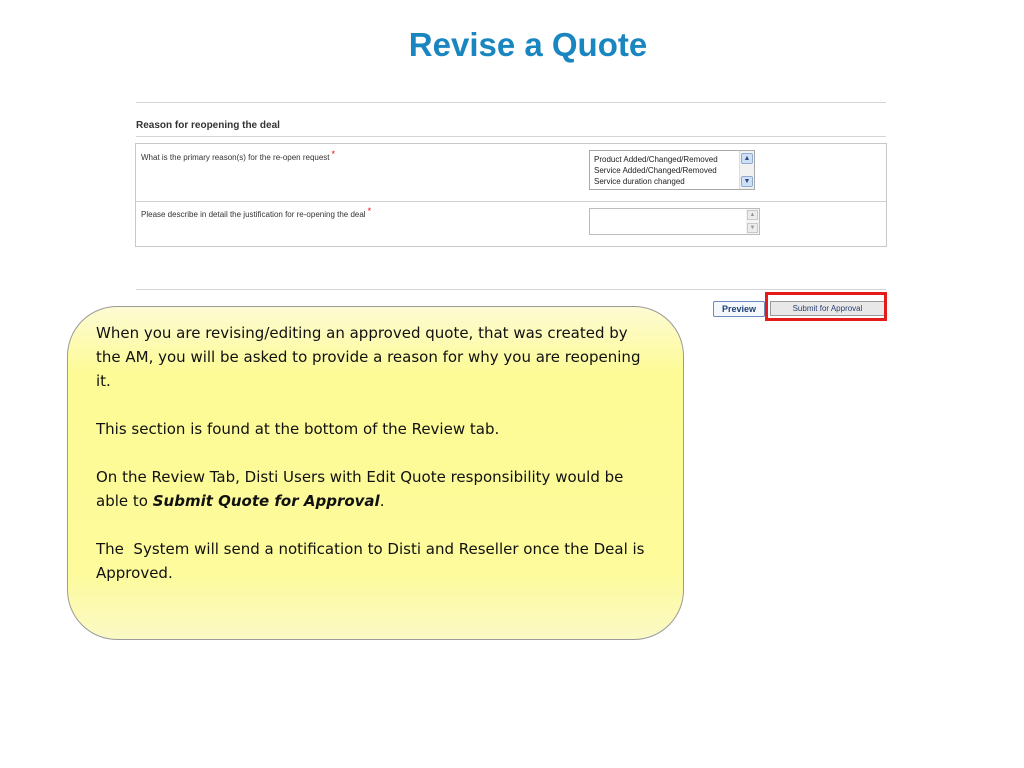 The image size is (1024, 768). Describe the element at coordinates (511, 289) in the screenshot. I see `divider-actions` at that location.